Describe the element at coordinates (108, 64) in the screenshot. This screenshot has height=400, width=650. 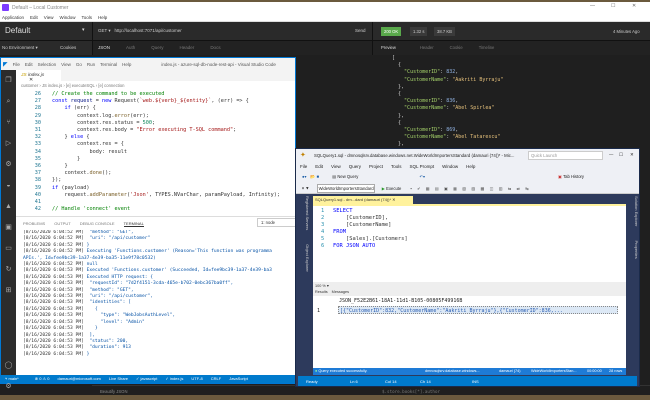
I see `menu-terminal: Terminal` at that location.